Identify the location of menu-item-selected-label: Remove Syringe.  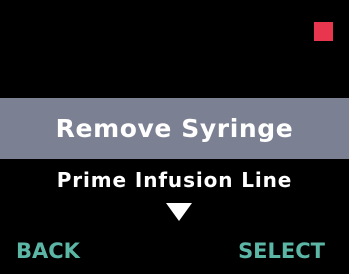
(174, 128).